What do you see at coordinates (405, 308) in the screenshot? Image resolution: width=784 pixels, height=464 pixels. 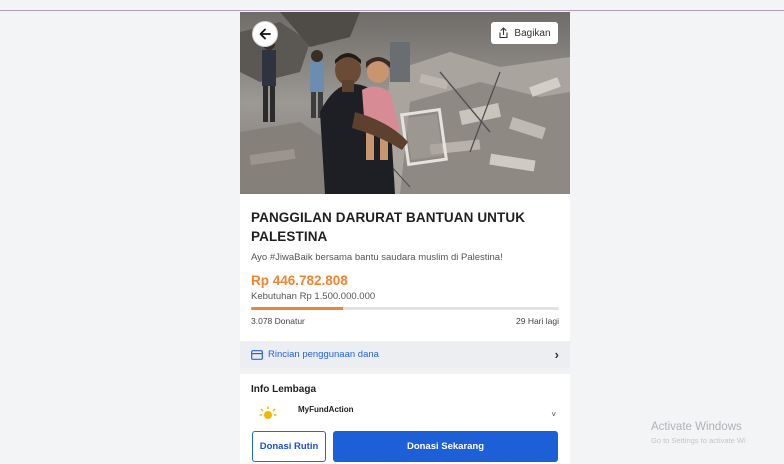 I see `funding-progress-bar` at bounding box center [405, 308].